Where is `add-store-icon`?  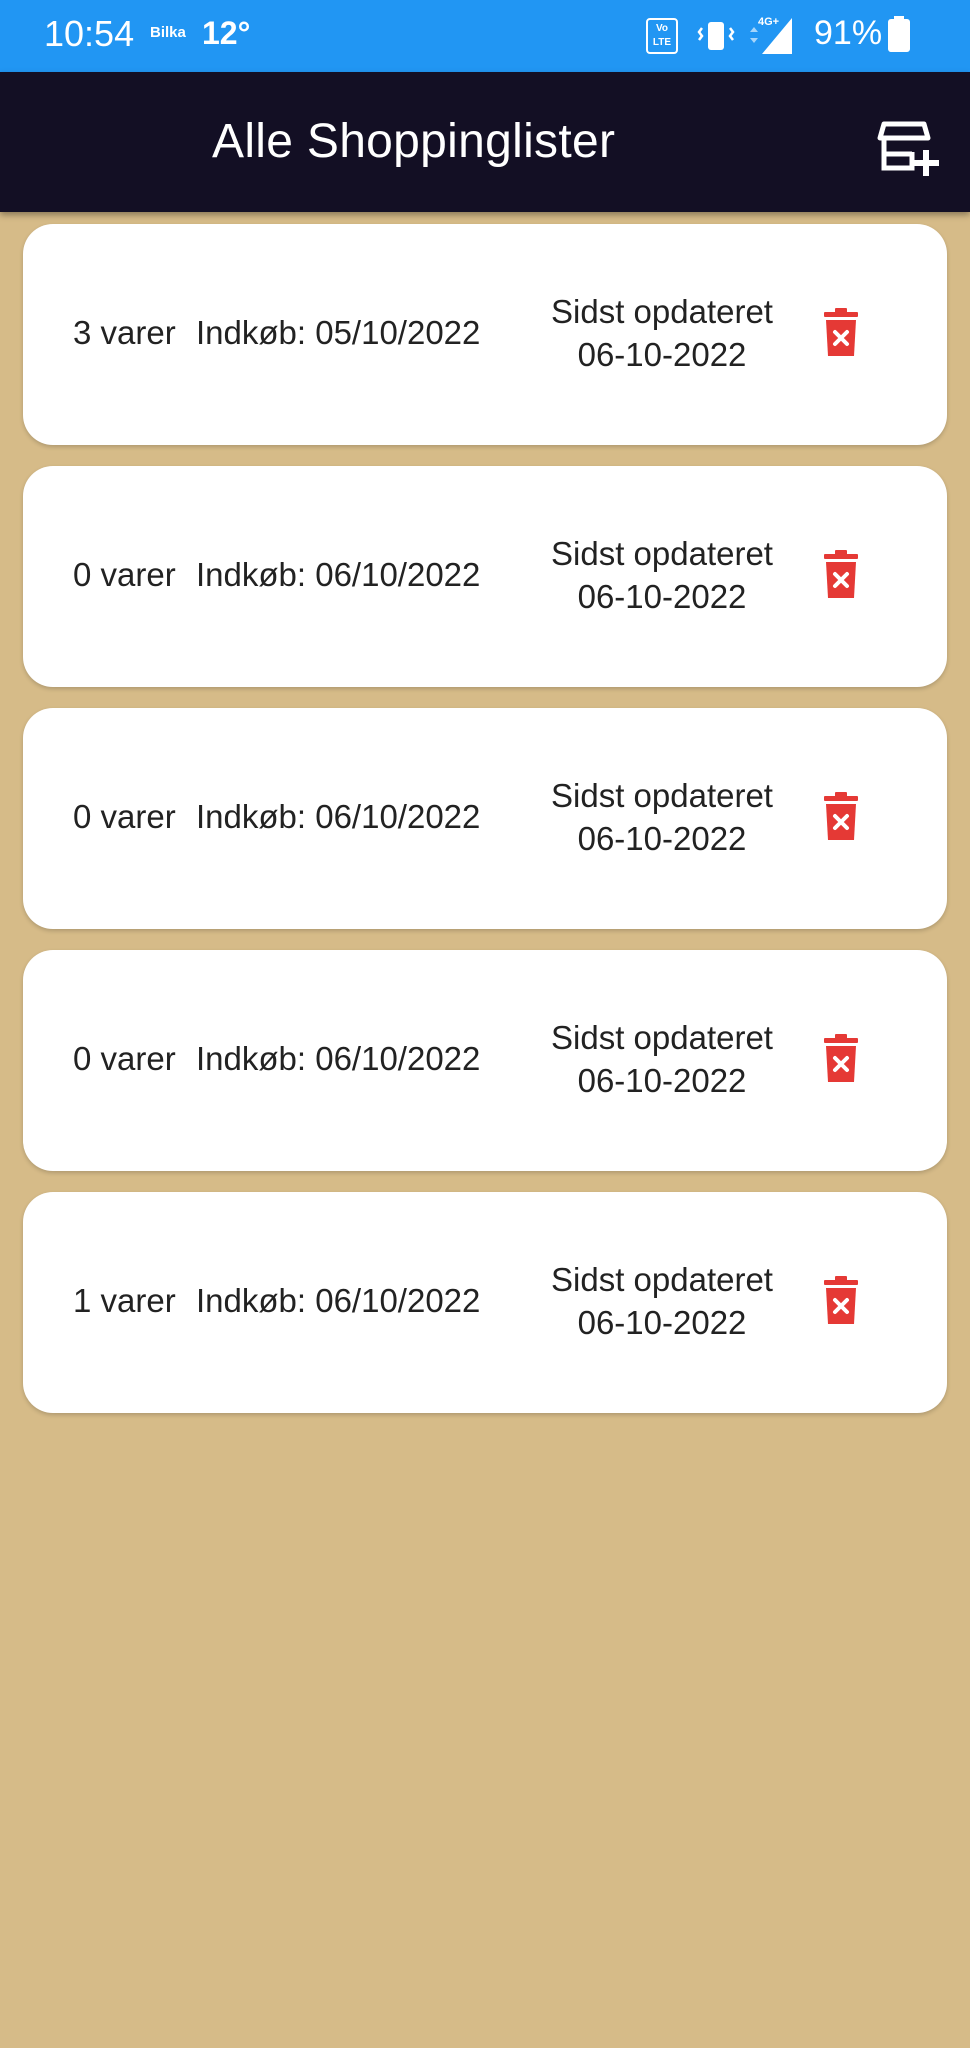
add-store-icon is located at coordinates (908, 148).